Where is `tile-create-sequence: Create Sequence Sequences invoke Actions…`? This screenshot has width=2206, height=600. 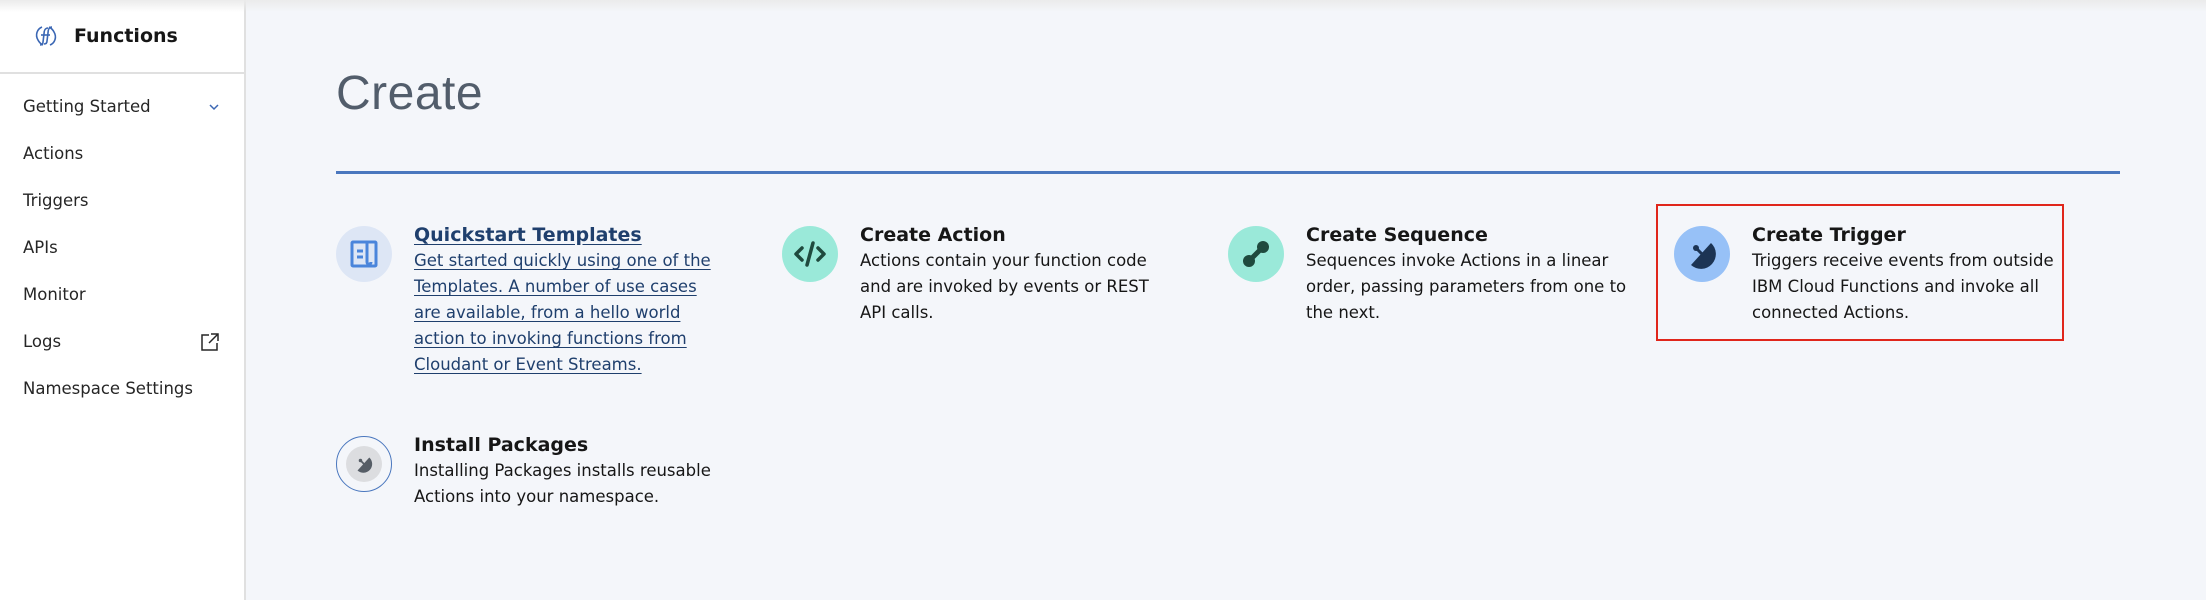
tile-create-sequence: Create Sequence Sequences invoke Actions… is located at coordinates (1433, 275).